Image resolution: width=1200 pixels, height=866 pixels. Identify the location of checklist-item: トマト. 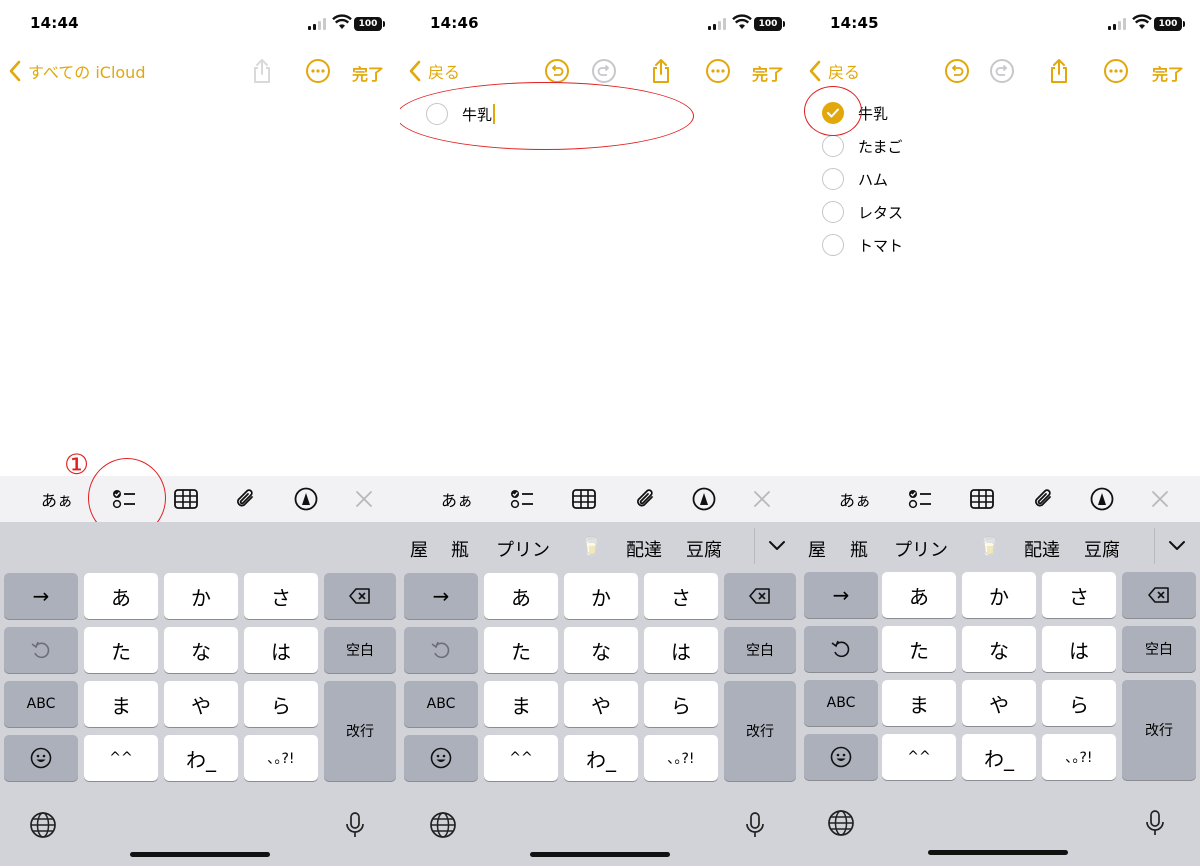
(862, 245).